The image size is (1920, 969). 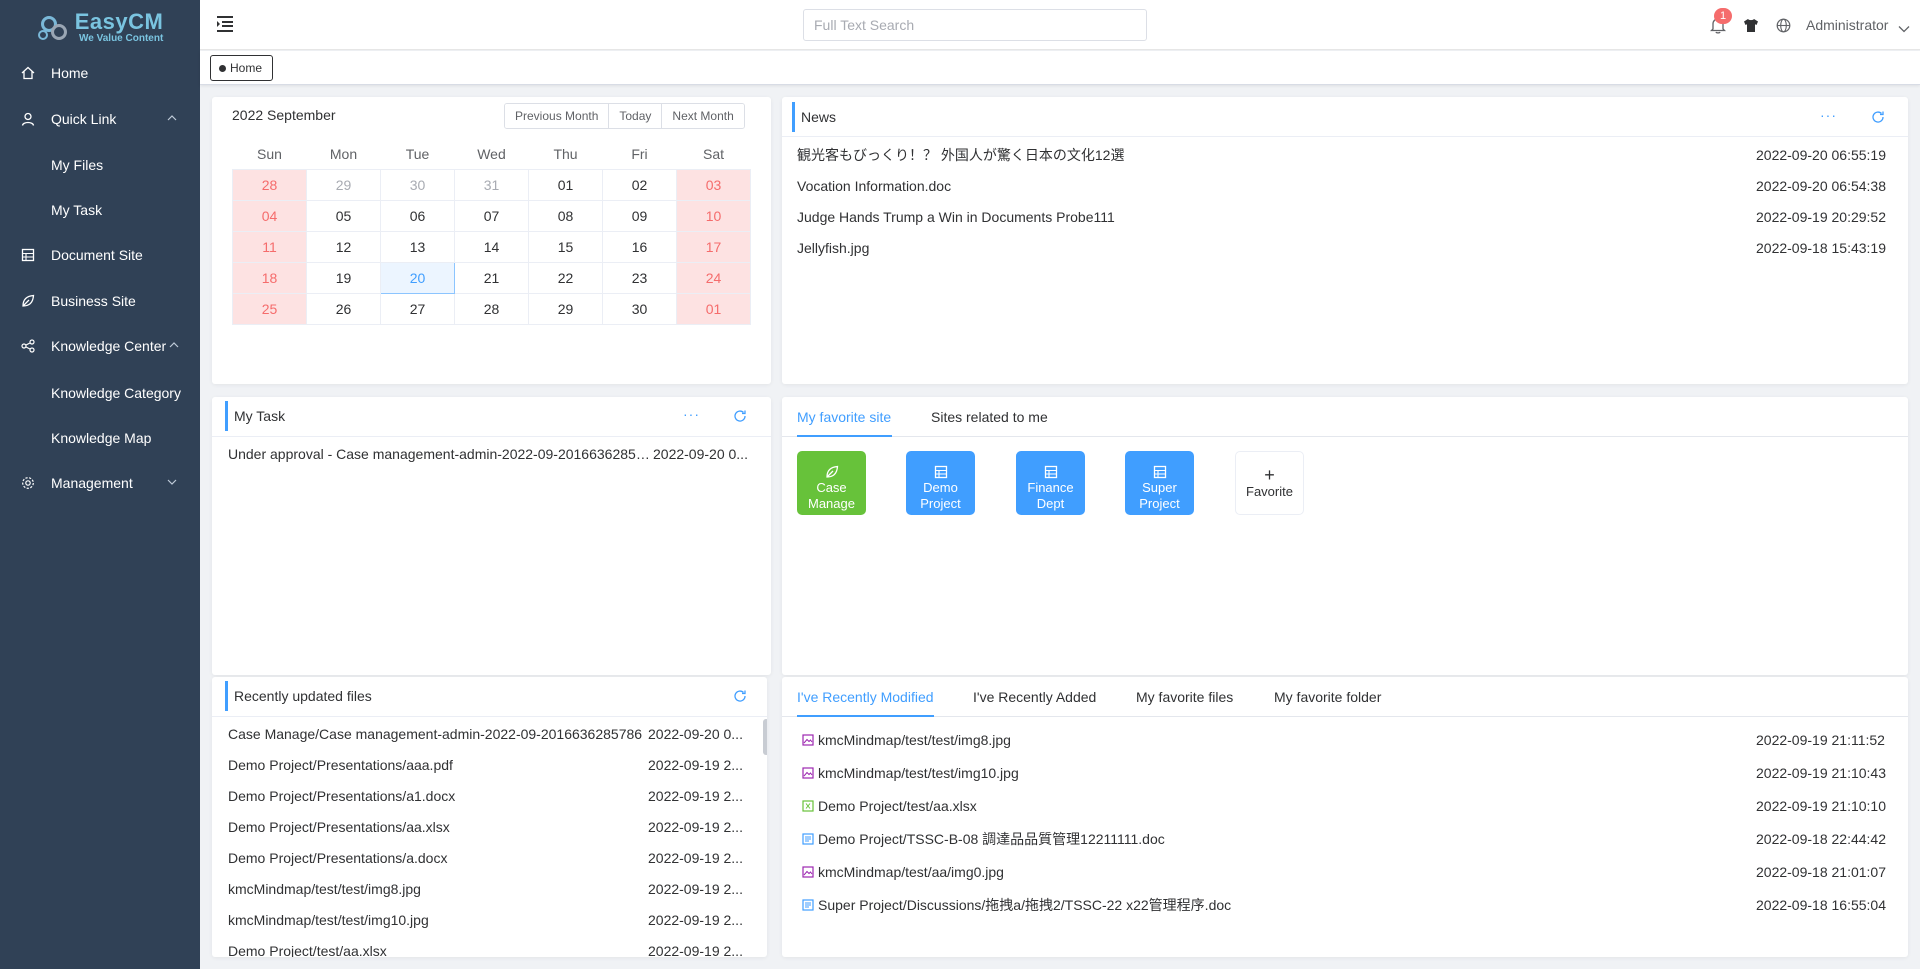 What do you see at coordinates (691, 414) in the screenshot?
I see `my-task-more-button: ···` at bounding box center [691, 414].